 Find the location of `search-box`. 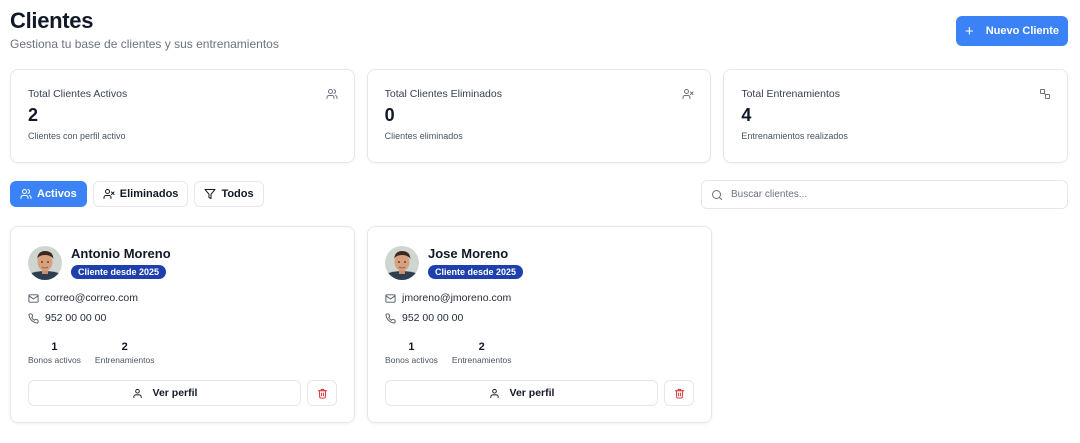

search-box is located at coordinates (884, 194).